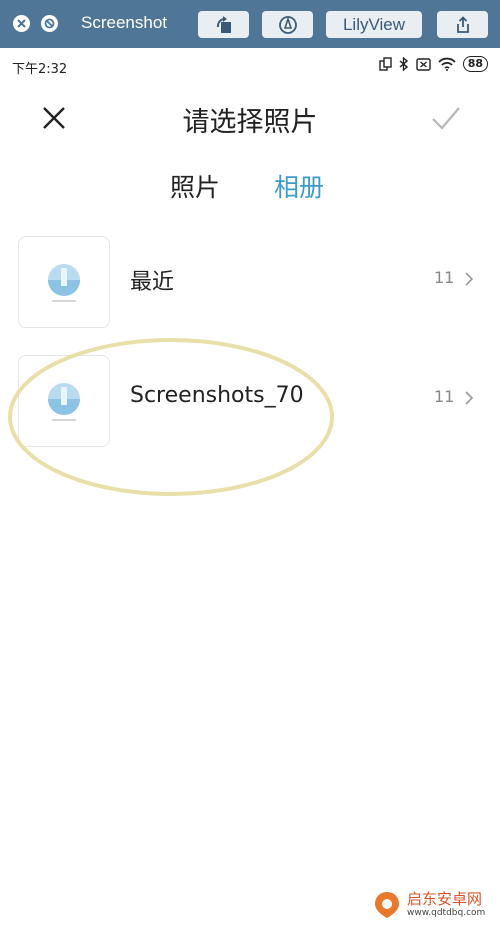 Image resolution: width=500 pixels, height=928 pixels. I want to click on rotate-icon, so click(223, 24).